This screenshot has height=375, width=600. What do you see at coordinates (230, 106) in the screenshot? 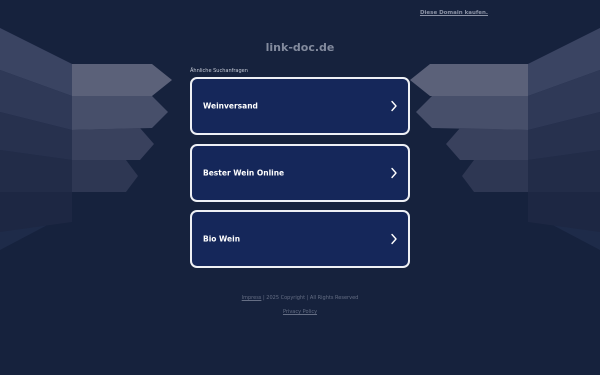
I see `related-search-label: Weinversand` at bounding box center [230, 106].